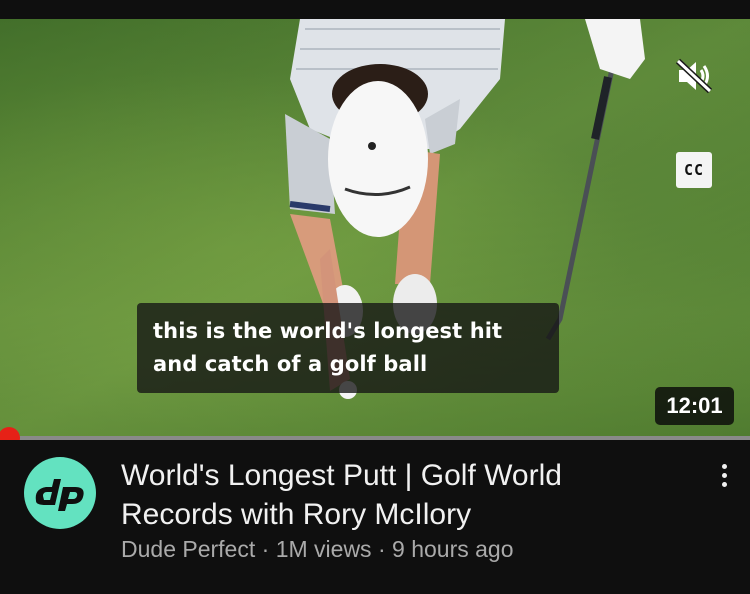  I want to click on view-count: 1M views, so click(323, 549).